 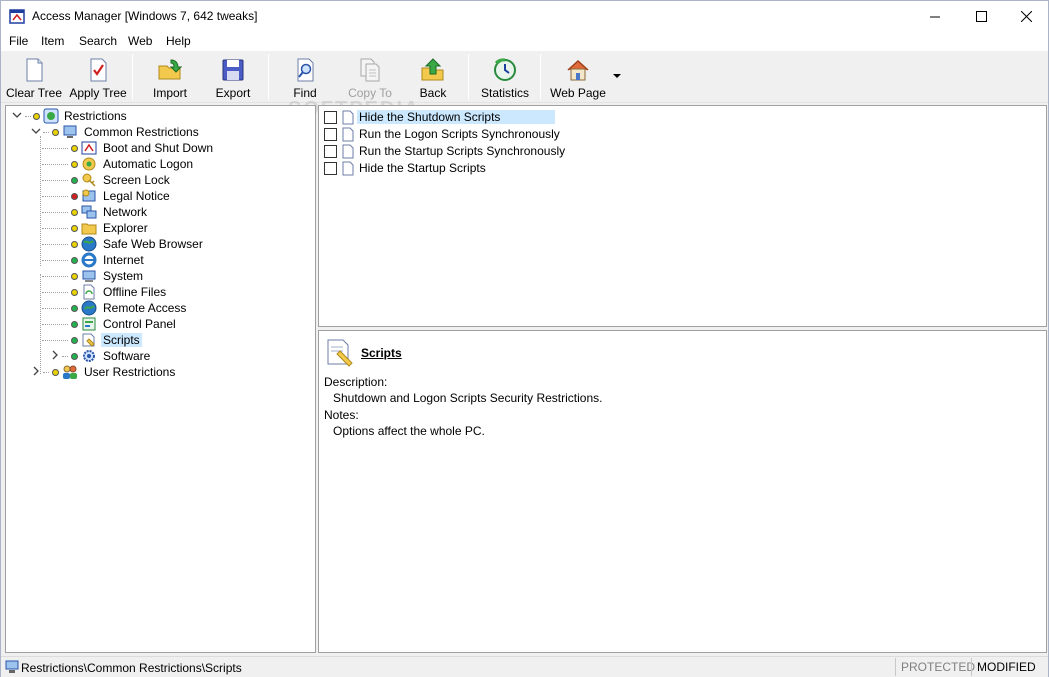 What do you see at coordinates (617, 76) in the screenshot?
I see `web-page-dropdown-icon` at bounding box center [617, 76].